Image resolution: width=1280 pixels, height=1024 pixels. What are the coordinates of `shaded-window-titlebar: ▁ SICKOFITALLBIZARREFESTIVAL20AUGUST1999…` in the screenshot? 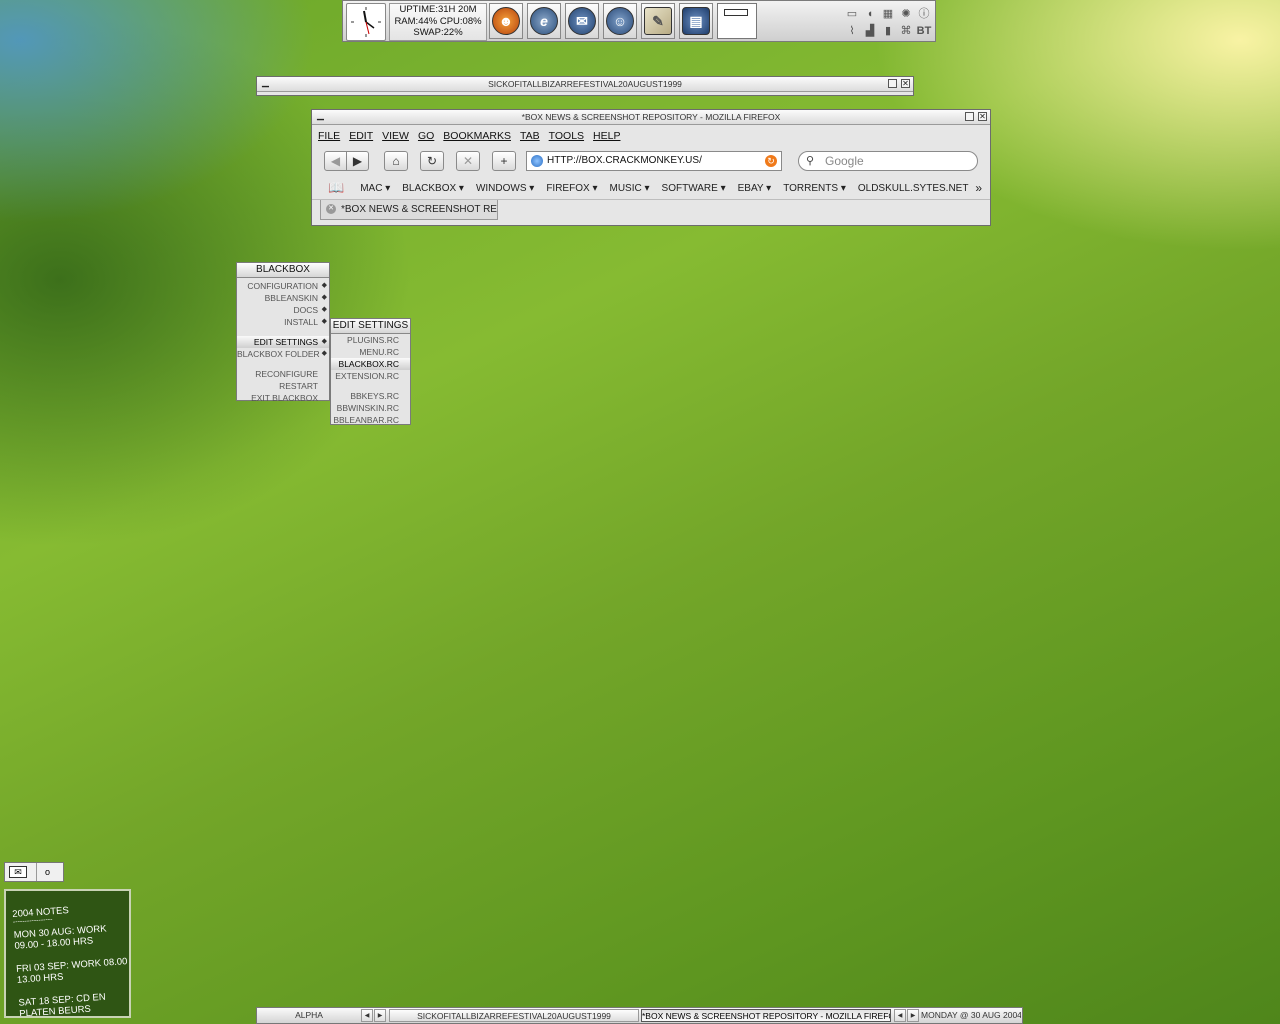 It's located at (585, 84).